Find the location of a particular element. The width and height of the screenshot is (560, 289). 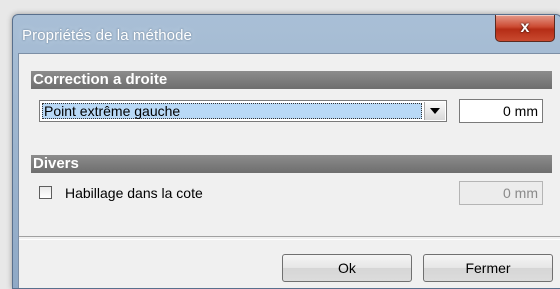

close-button: Fermer is located at coordinates (488, 268).